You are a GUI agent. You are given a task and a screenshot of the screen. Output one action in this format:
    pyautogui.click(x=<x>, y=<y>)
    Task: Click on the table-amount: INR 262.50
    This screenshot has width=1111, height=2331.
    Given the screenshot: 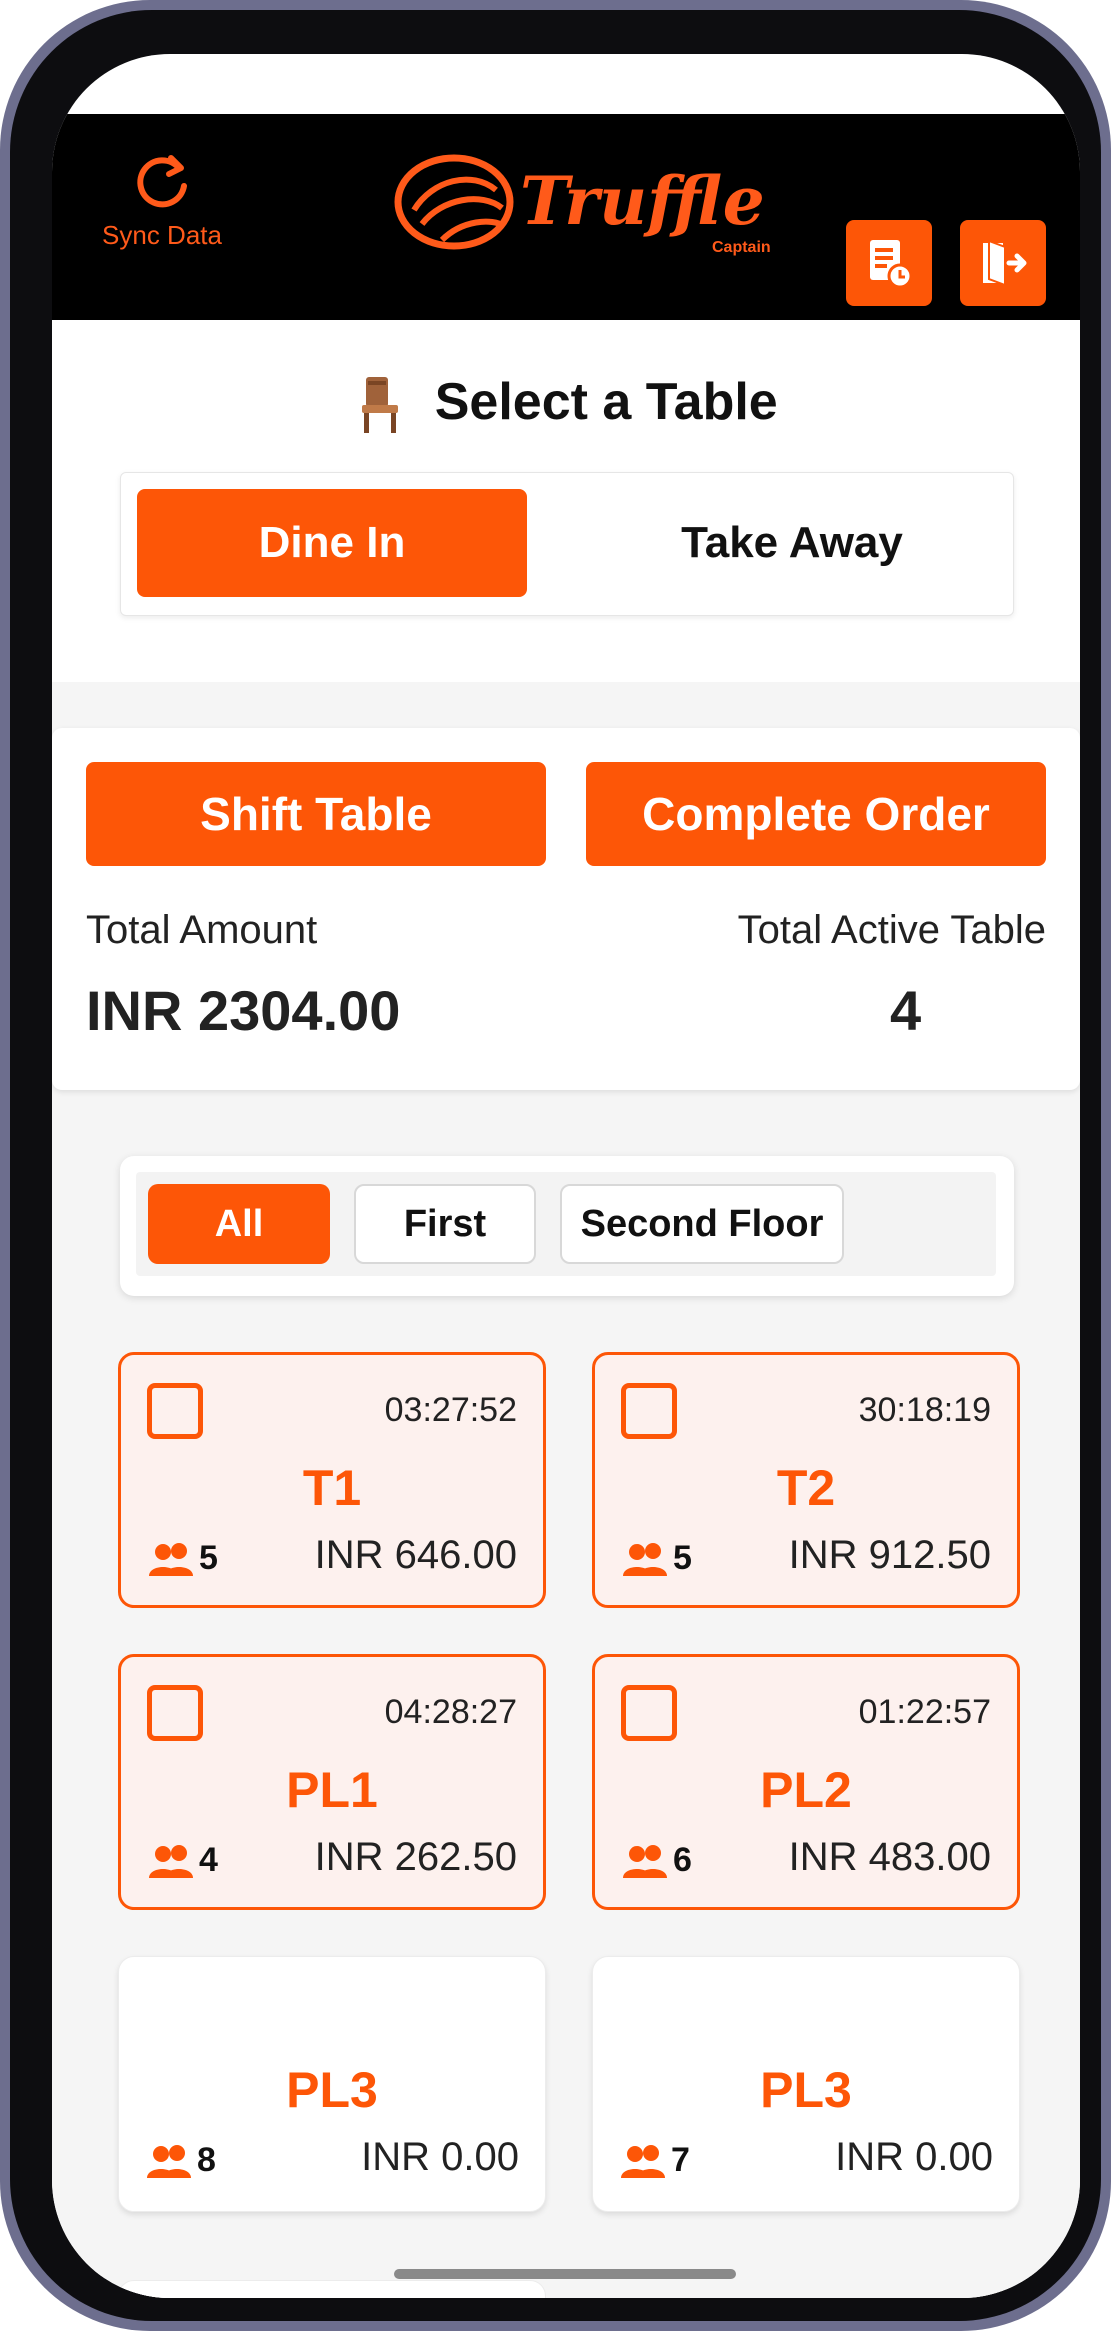 What is the action you would take?
    pyautogui.click(x=415, y=1857)
    